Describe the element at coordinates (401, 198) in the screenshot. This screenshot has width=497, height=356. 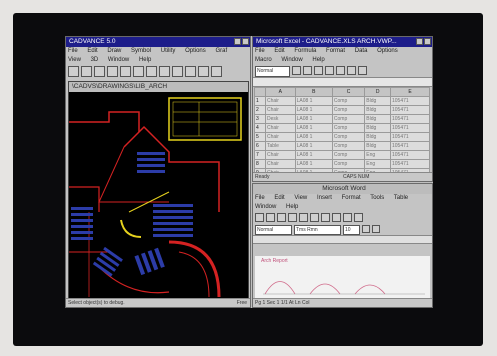
I see `menu-table: Table` at that location.